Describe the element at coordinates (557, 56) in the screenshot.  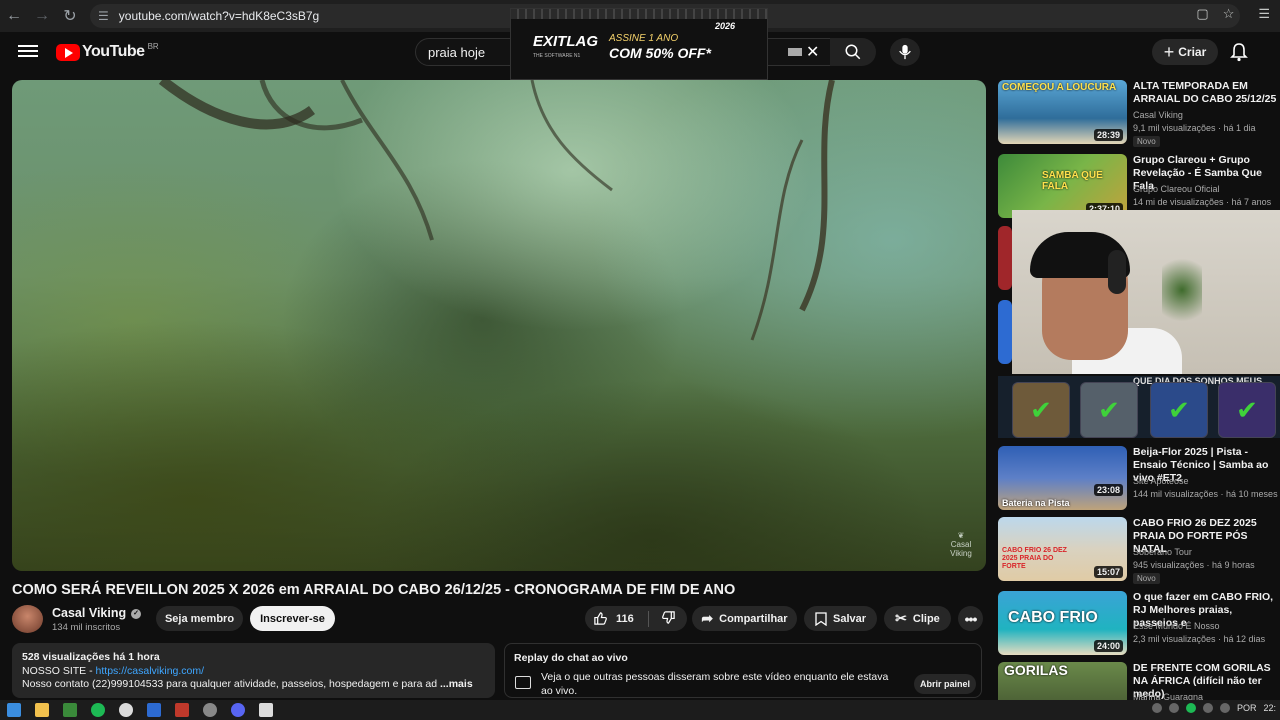
I see `ad-brand-sub: THE SOFTWARE N1` at that location.